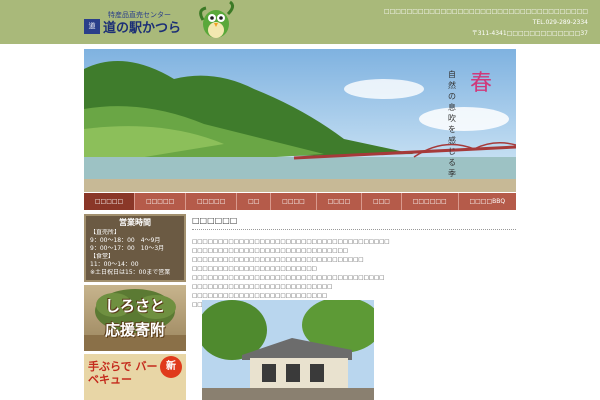 This screenshot has width=600, height=400. I want to click on bbq-banner: 手ぶらで バーベキュー 新, so click(135, 377).